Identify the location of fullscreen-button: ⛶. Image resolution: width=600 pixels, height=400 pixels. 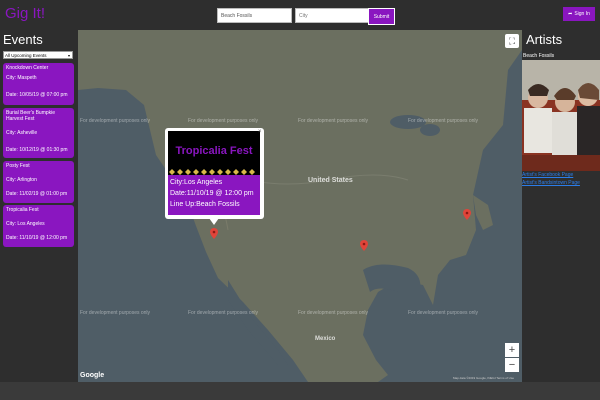
(512, 41).